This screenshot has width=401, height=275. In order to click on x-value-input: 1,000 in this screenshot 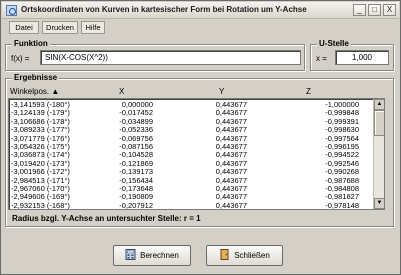, I will do `click(362, 57)`.